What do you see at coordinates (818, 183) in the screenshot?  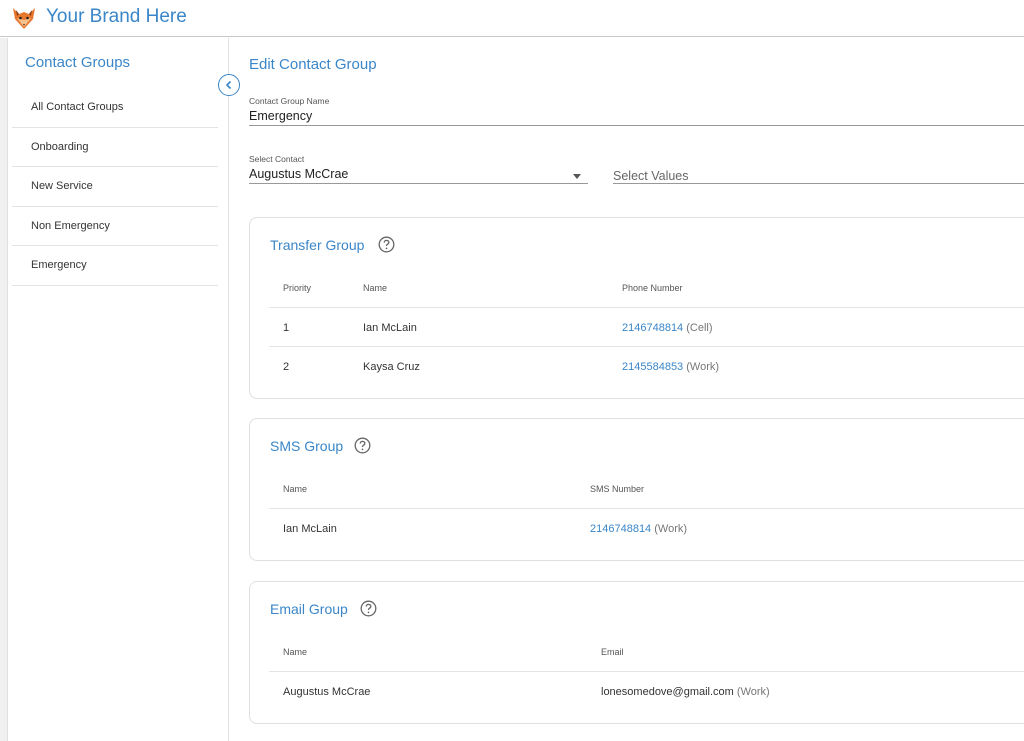 I see `select-values-underline` at bounding box center [818, 183].